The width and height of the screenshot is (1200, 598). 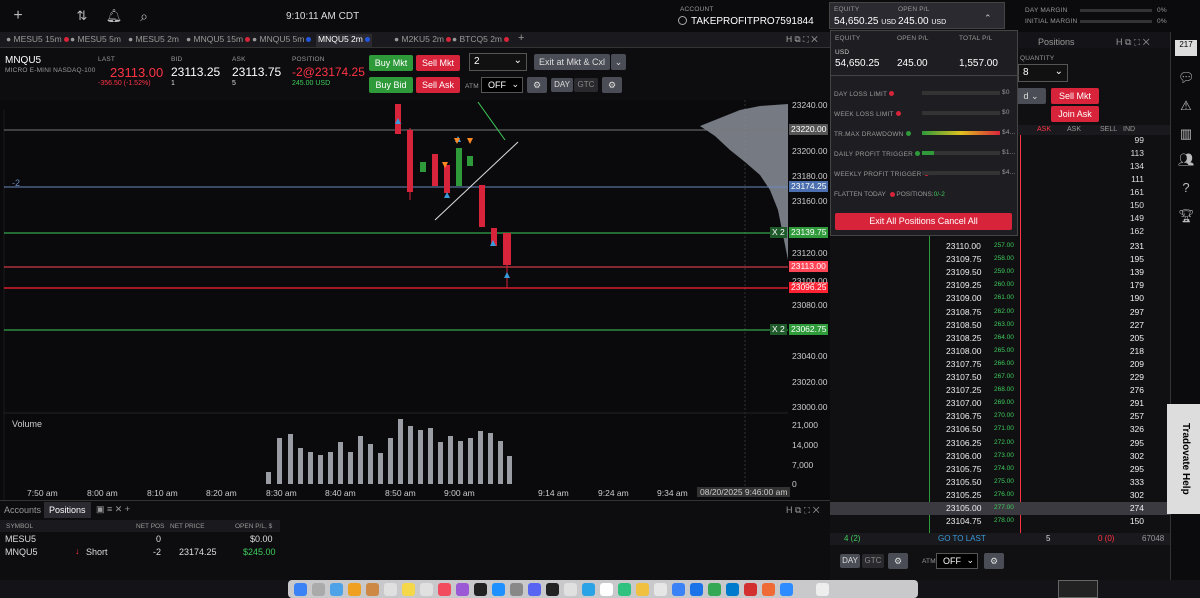 I want to click on trash-icon, so click(x=822, y=589).